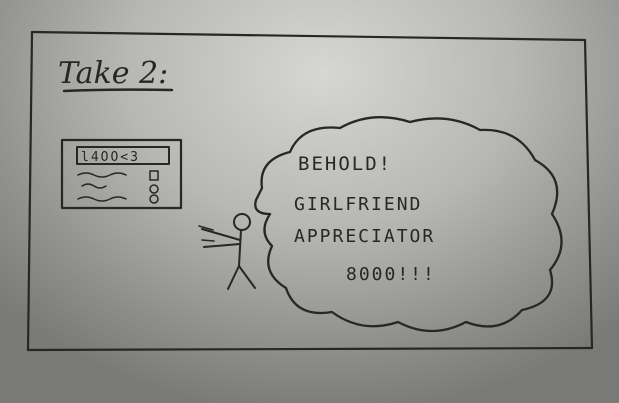  I want to click on device-knob-icon, so click(154, 175).